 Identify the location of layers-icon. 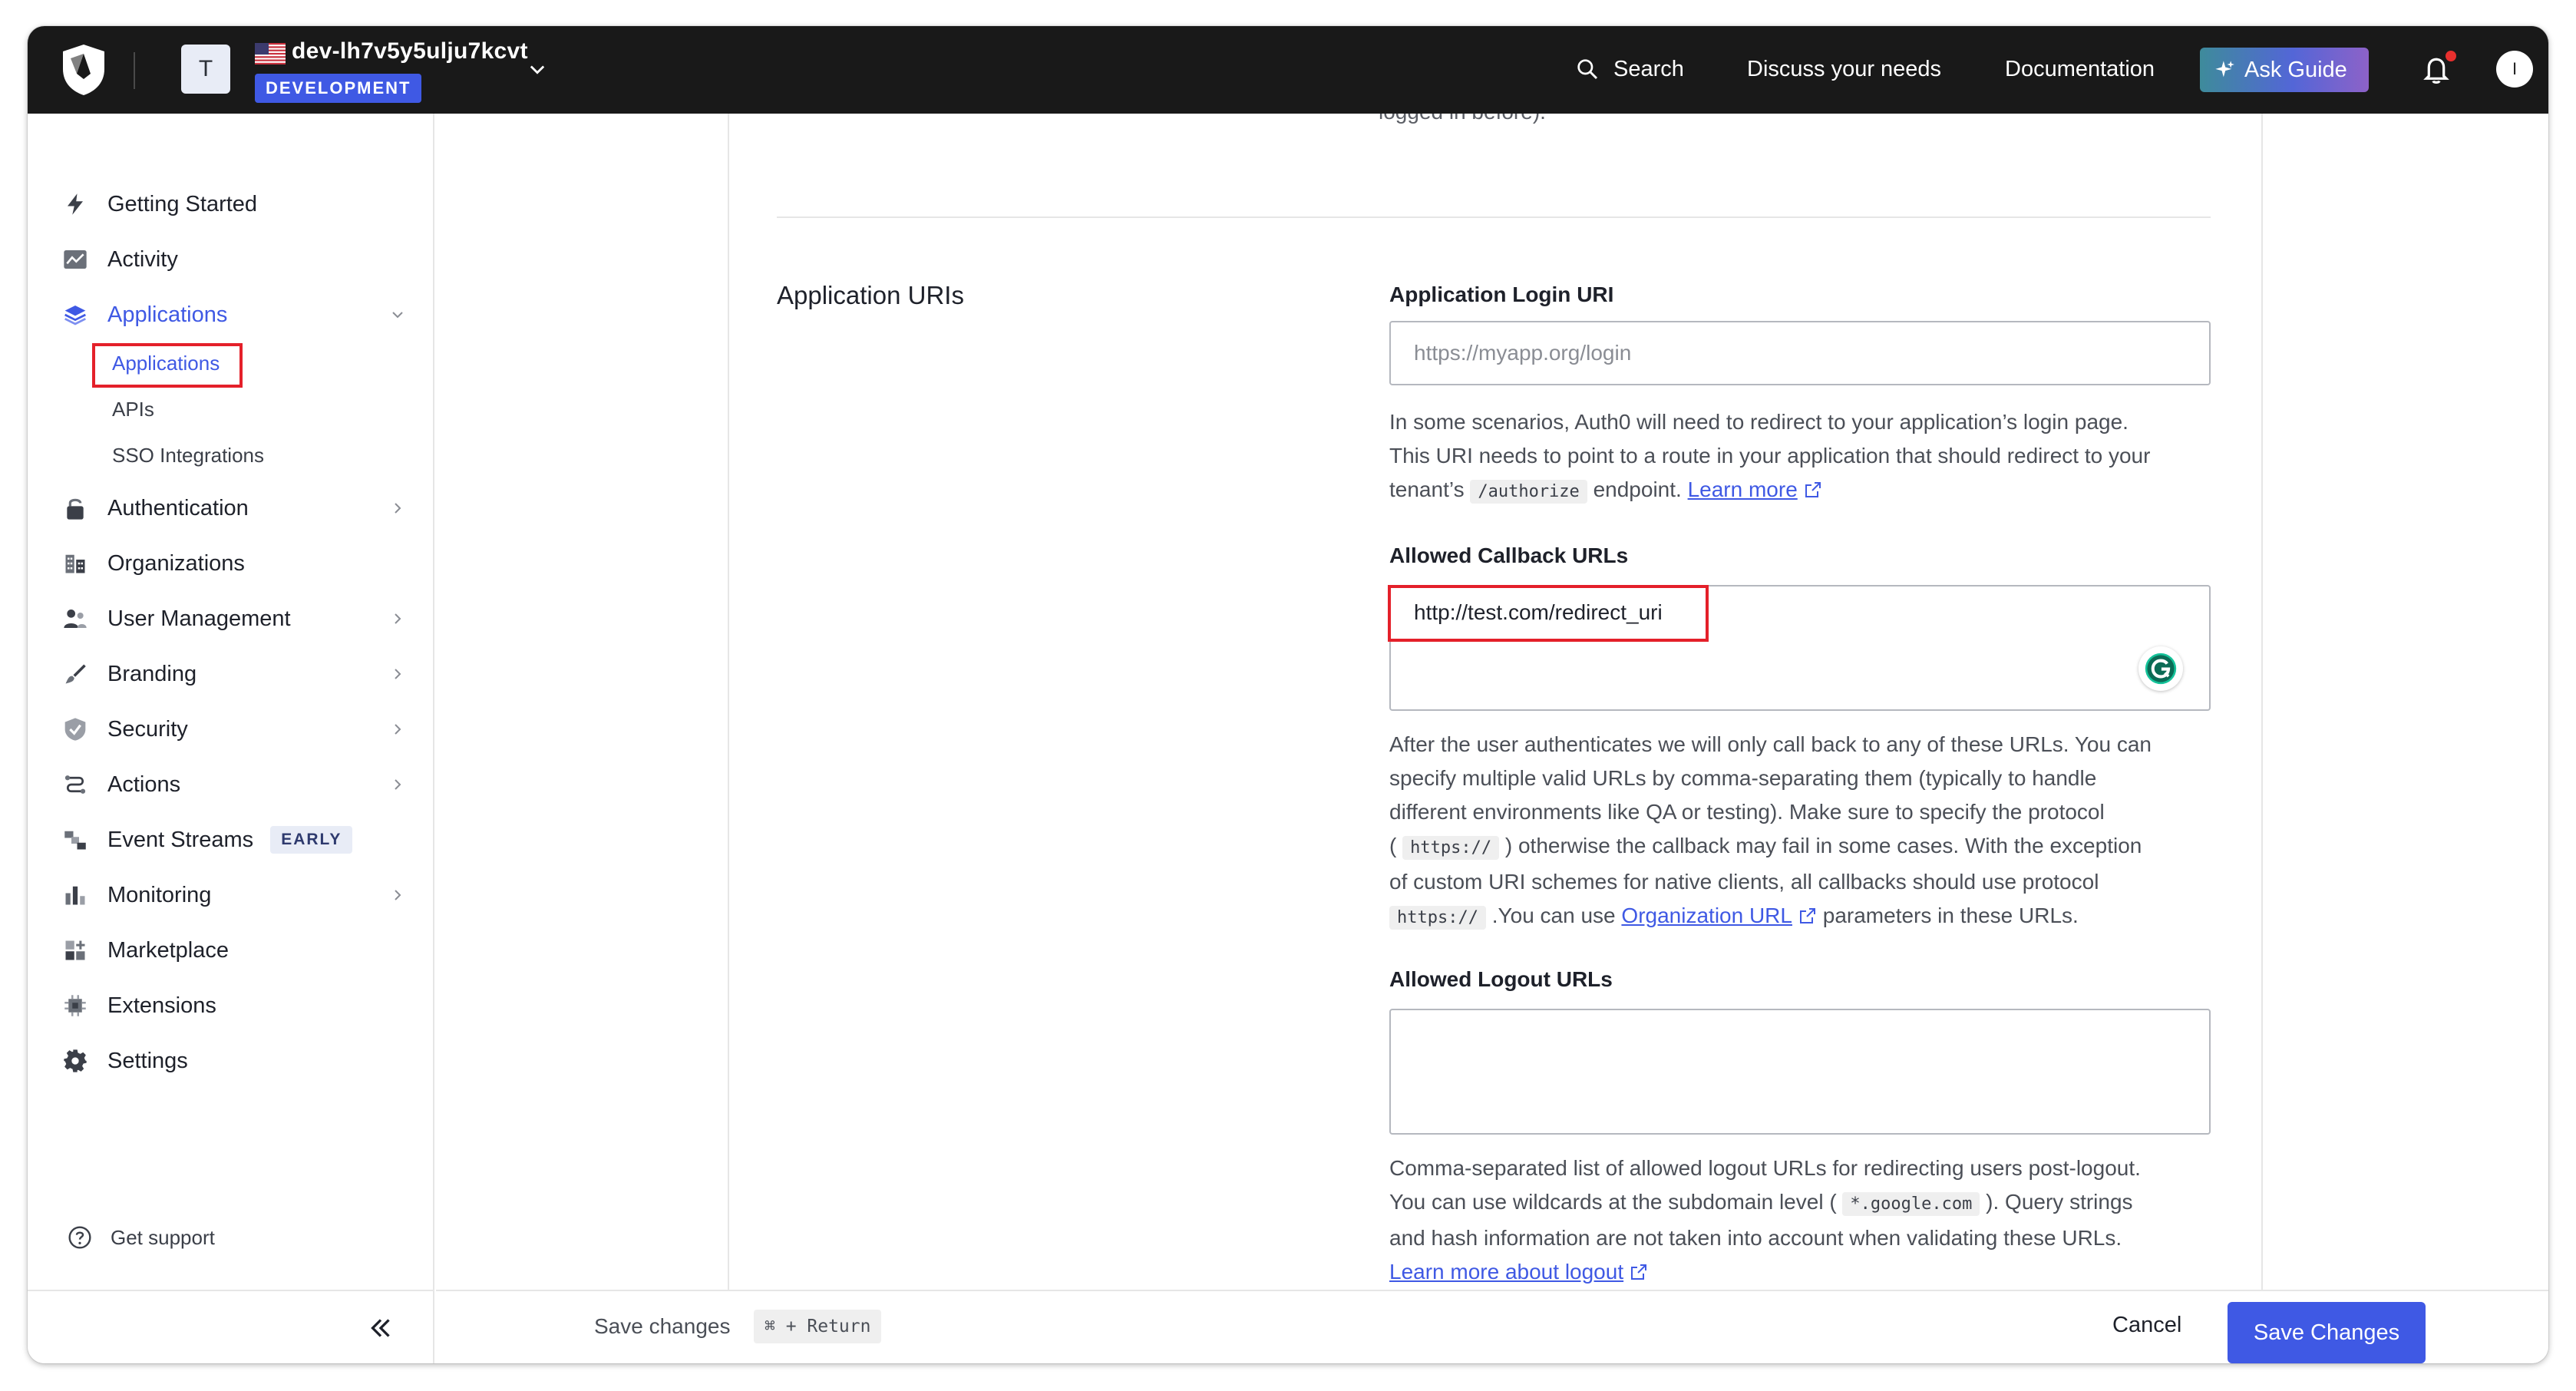
(75, 315).